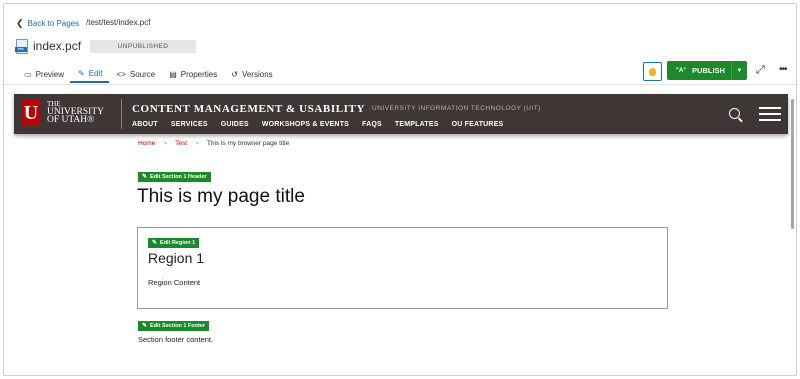 This screenshot has width=800, height=379. I want to click on tab-preview-label: Preview, so click(50, 74).